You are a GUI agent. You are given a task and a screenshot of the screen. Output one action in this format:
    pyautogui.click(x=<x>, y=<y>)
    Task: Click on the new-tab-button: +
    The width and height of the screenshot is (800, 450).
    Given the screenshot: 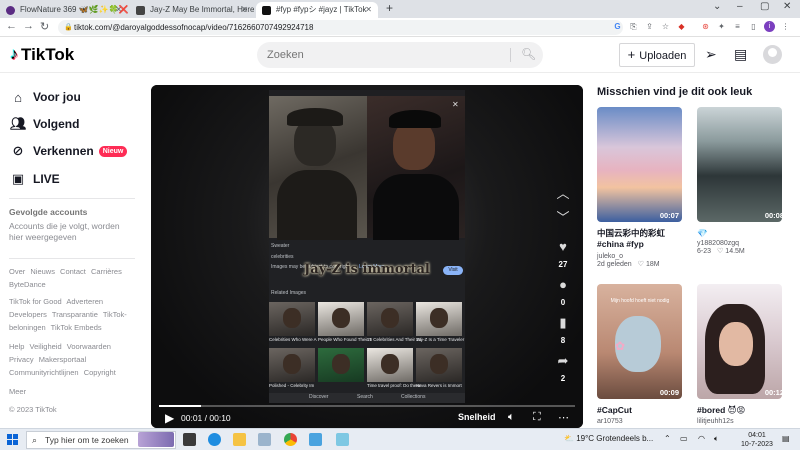 What is the action you would take?
    pyautogui.click(x=389, y=8)
    